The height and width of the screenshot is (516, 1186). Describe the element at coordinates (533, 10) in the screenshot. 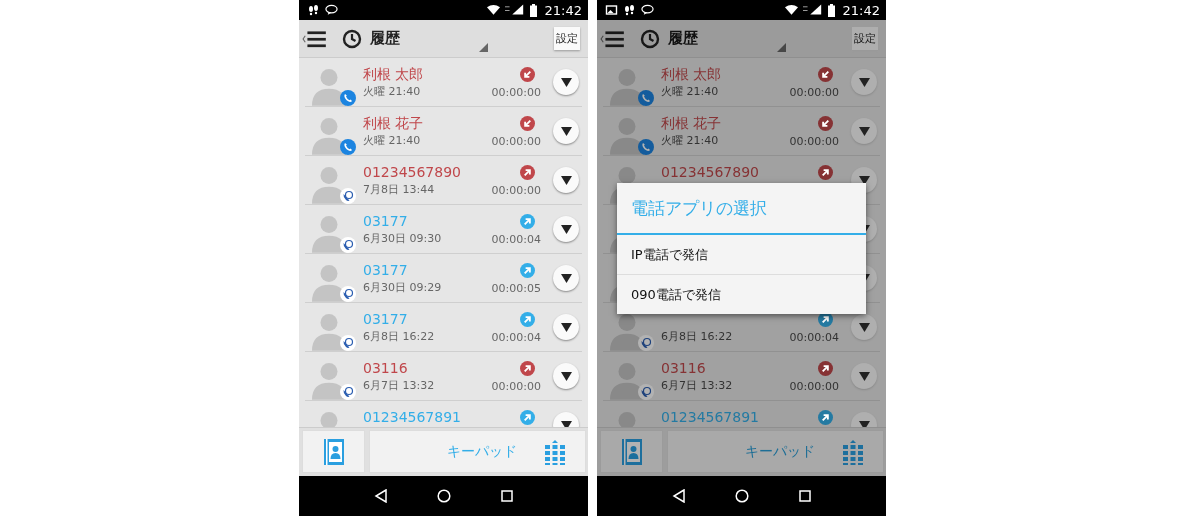

I see `battery-icon` at that location.